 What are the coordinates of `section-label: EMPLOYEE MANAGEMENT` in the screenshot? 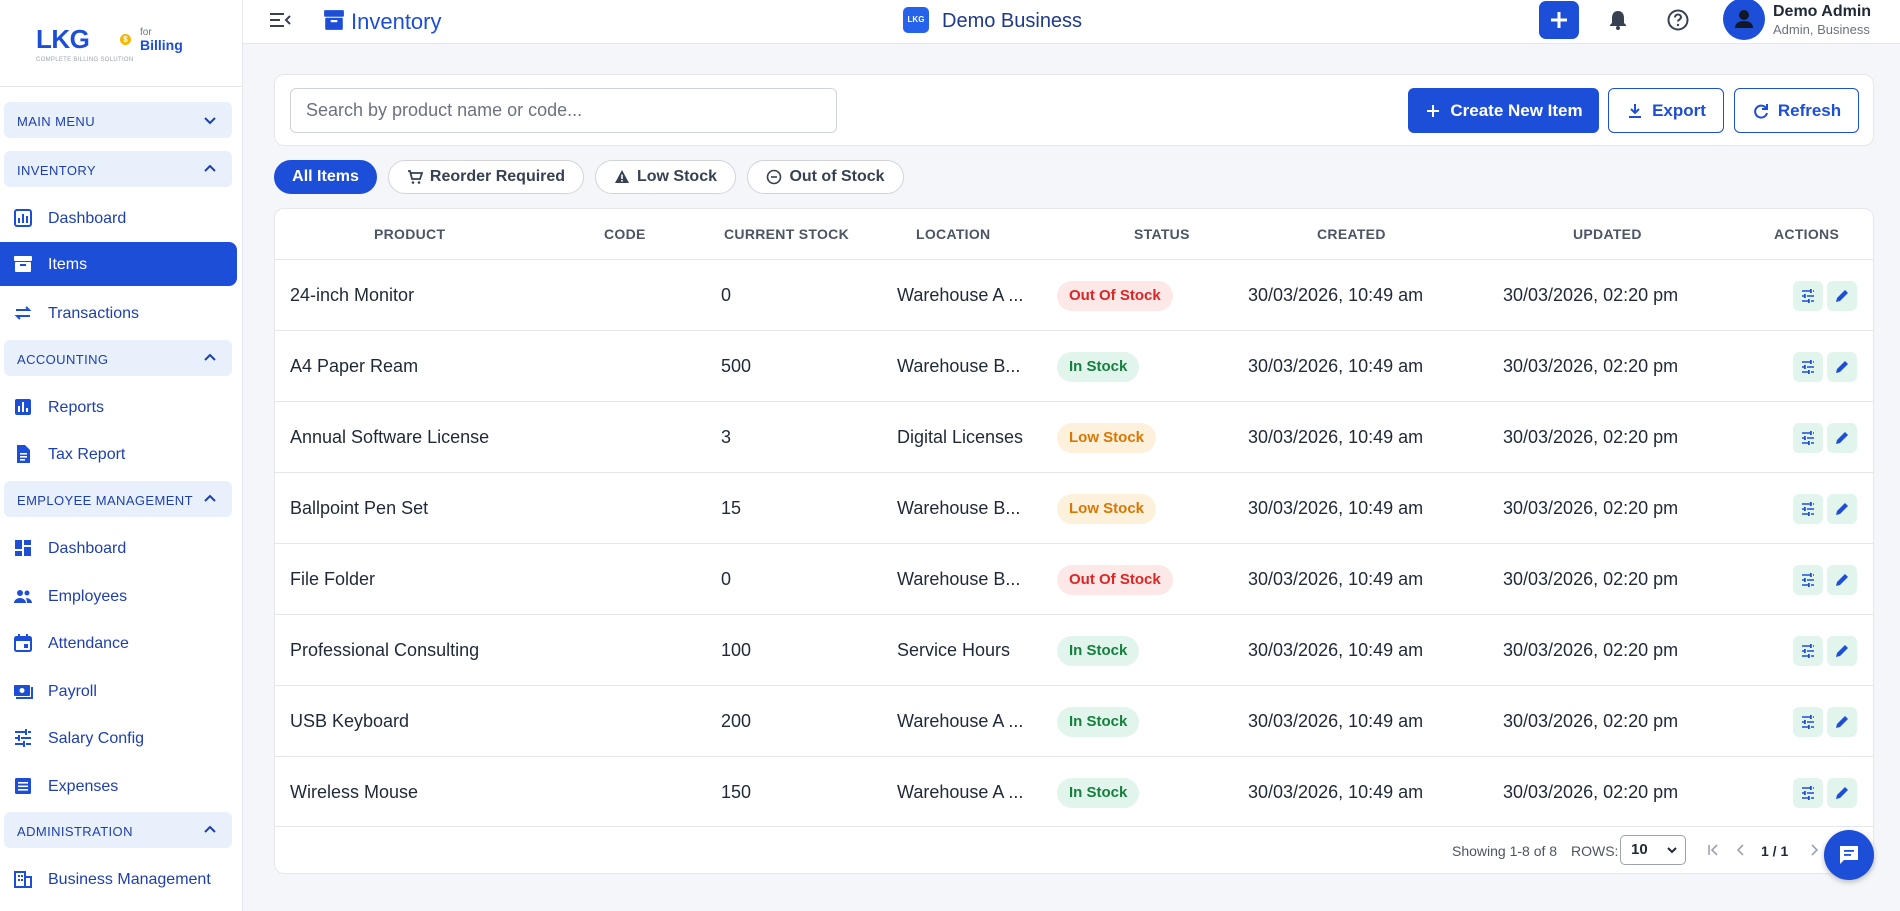 It's located at (105, 500).